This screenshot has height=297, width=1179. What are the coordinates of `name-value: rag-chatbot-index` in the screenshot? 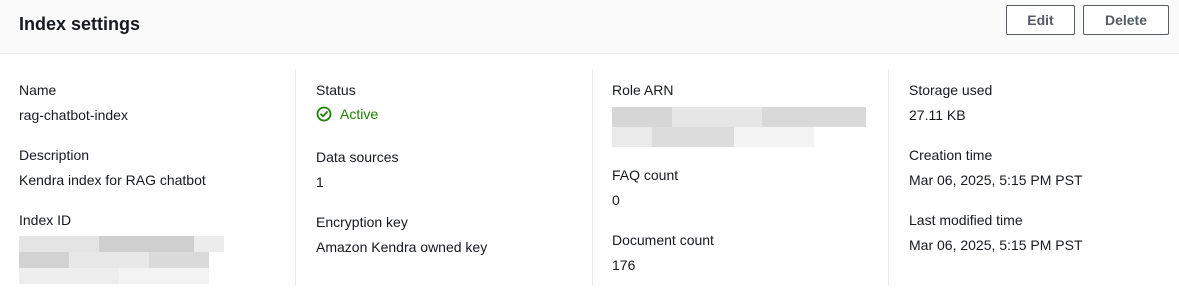 It's located at (73, 115).